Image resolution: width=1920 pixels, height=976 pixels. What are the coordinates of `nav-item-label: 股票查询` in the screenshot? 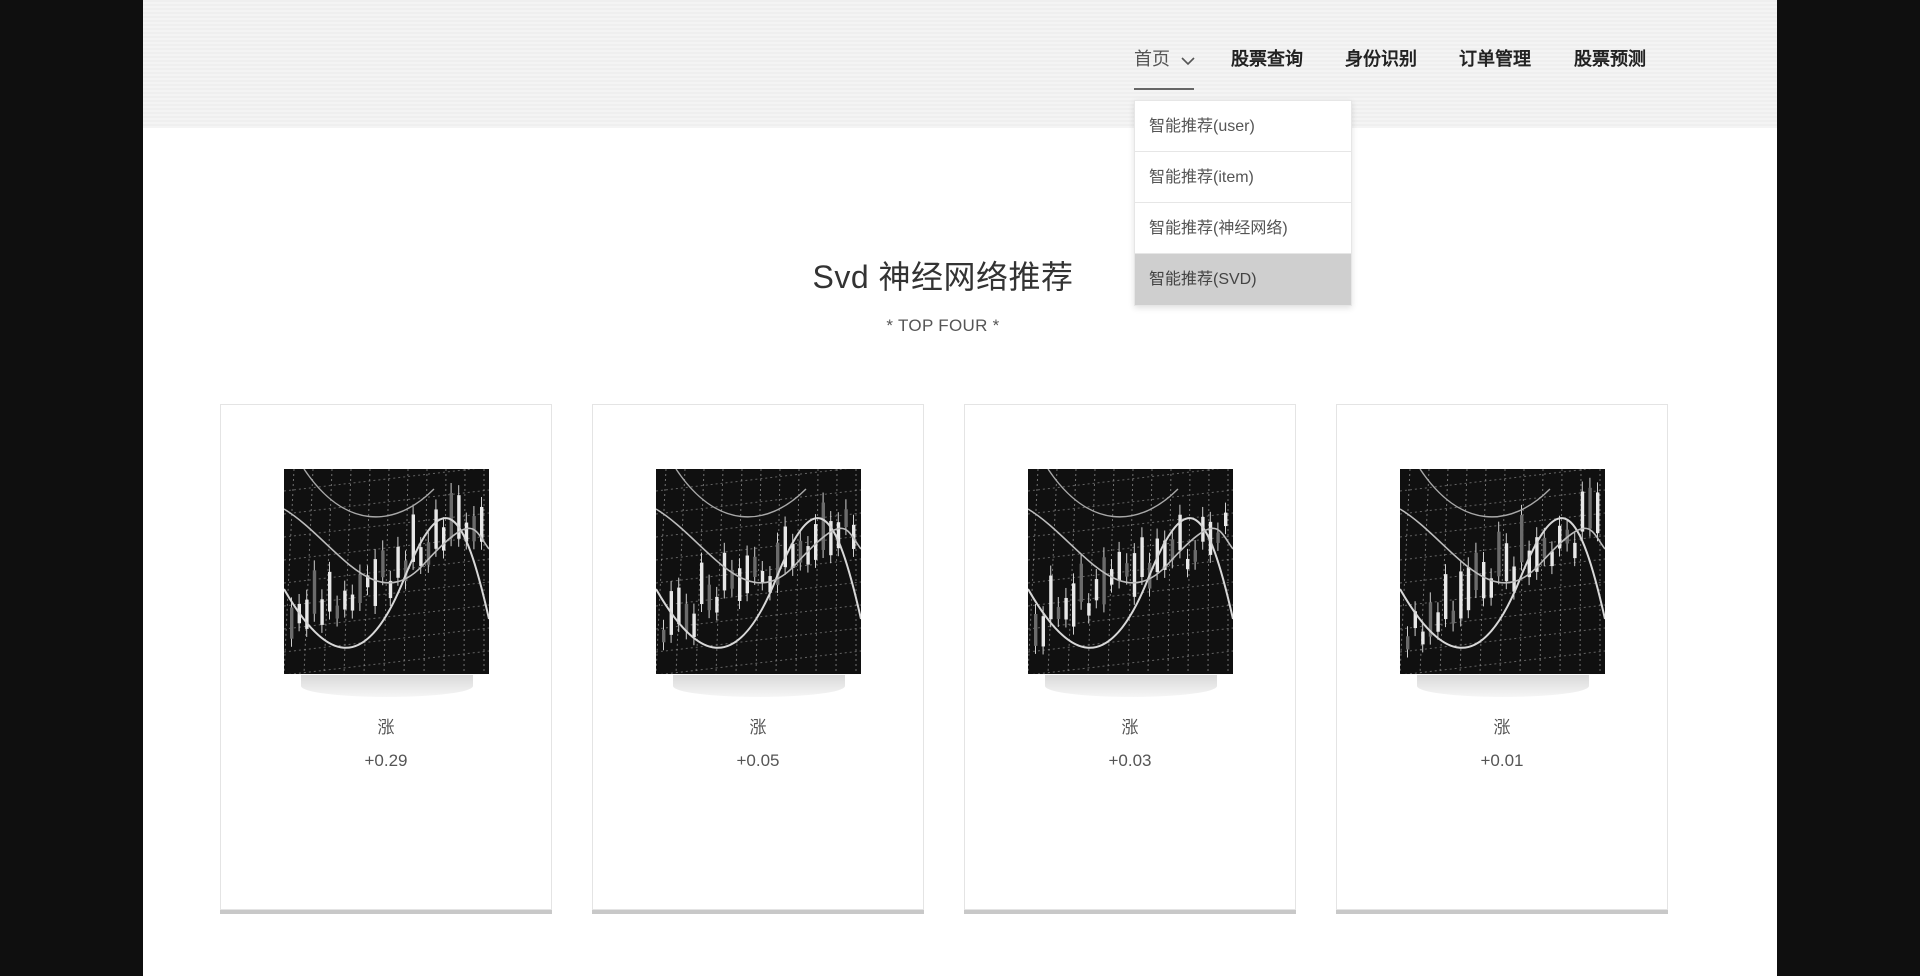 It's located at (1267, 59).